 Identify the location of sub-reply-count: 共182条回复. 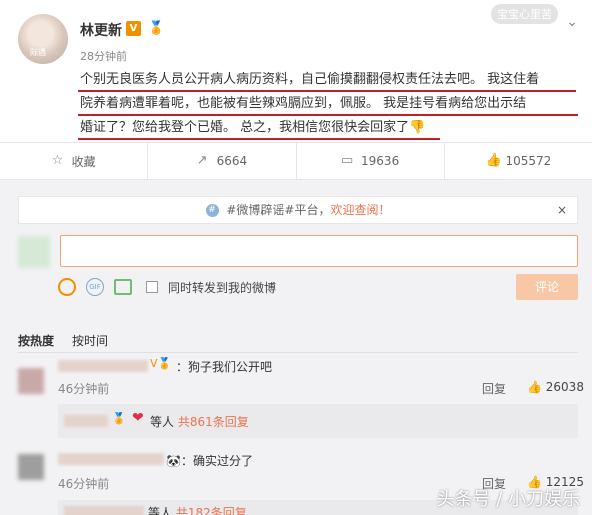
(211, 510).